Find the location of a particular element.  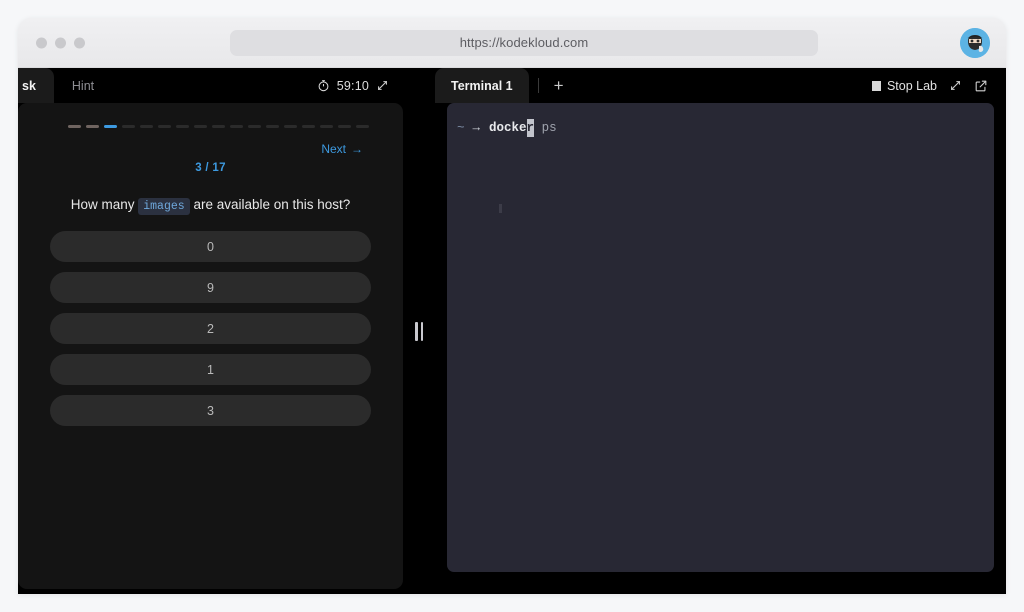

next-row: Next → is located at coordinates (210, 149).